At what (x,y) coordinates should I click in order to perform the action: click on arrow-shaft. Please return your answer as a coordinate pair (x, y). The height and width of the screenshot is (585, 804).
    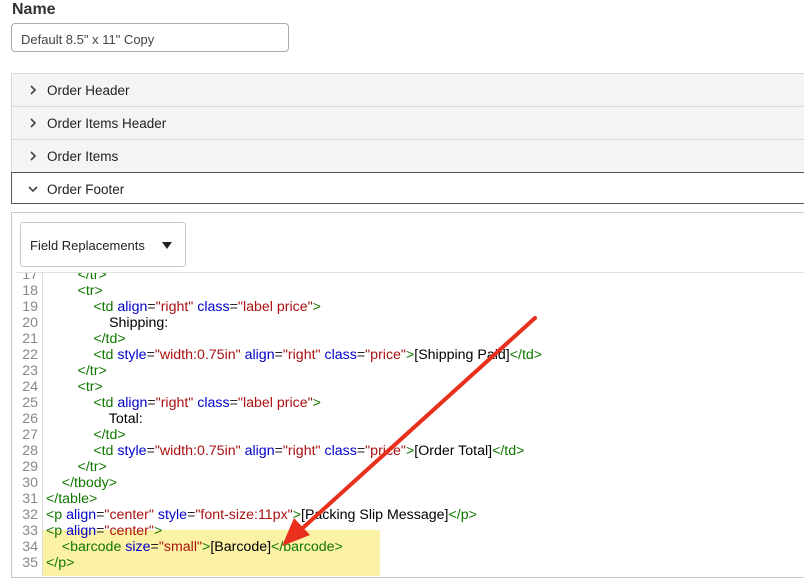
    Looking at the image, I should click on (415, 426).